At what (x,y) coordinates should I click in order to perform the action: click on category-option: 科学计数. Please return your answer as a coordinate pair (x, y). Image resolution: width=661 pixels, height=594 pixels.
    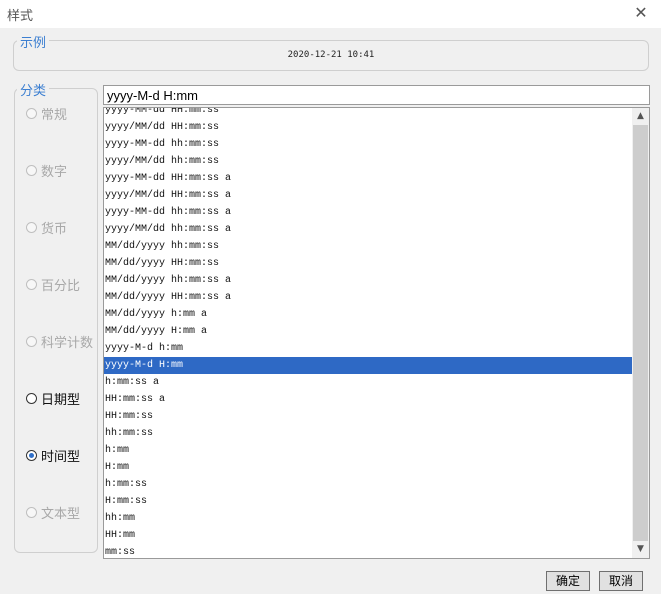
    Looking at the image, I should click on (59, 341).